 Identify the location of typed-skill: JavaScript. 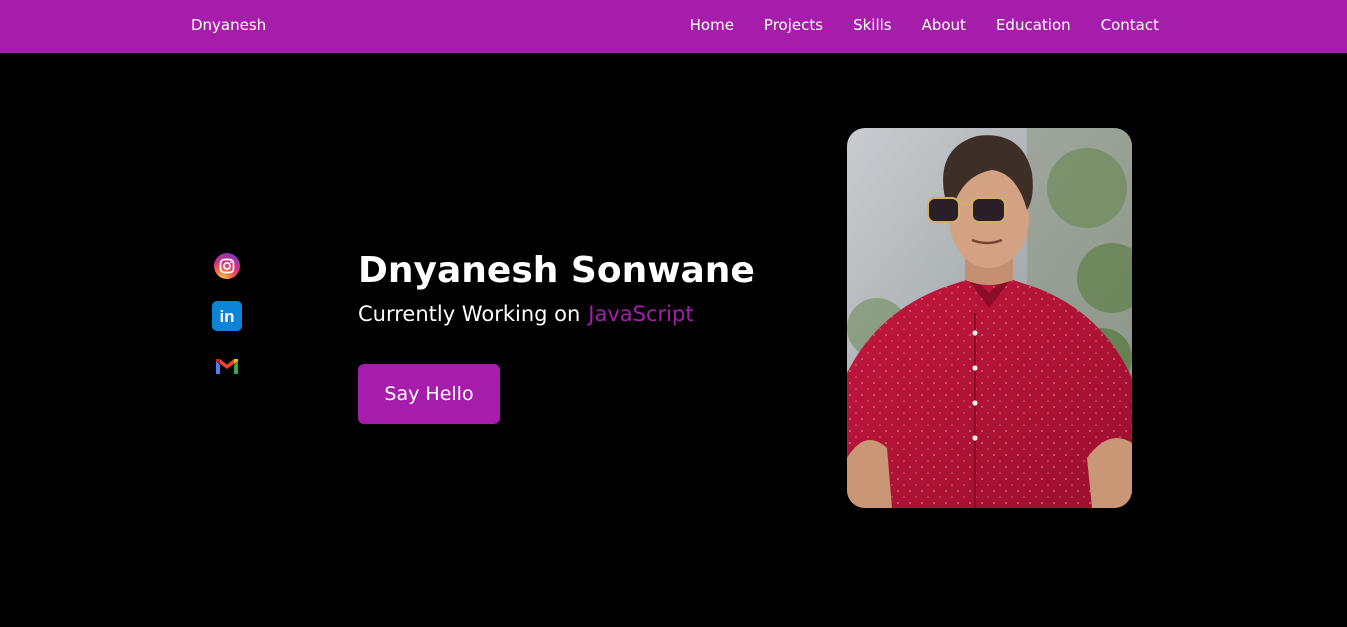
(641, 314).